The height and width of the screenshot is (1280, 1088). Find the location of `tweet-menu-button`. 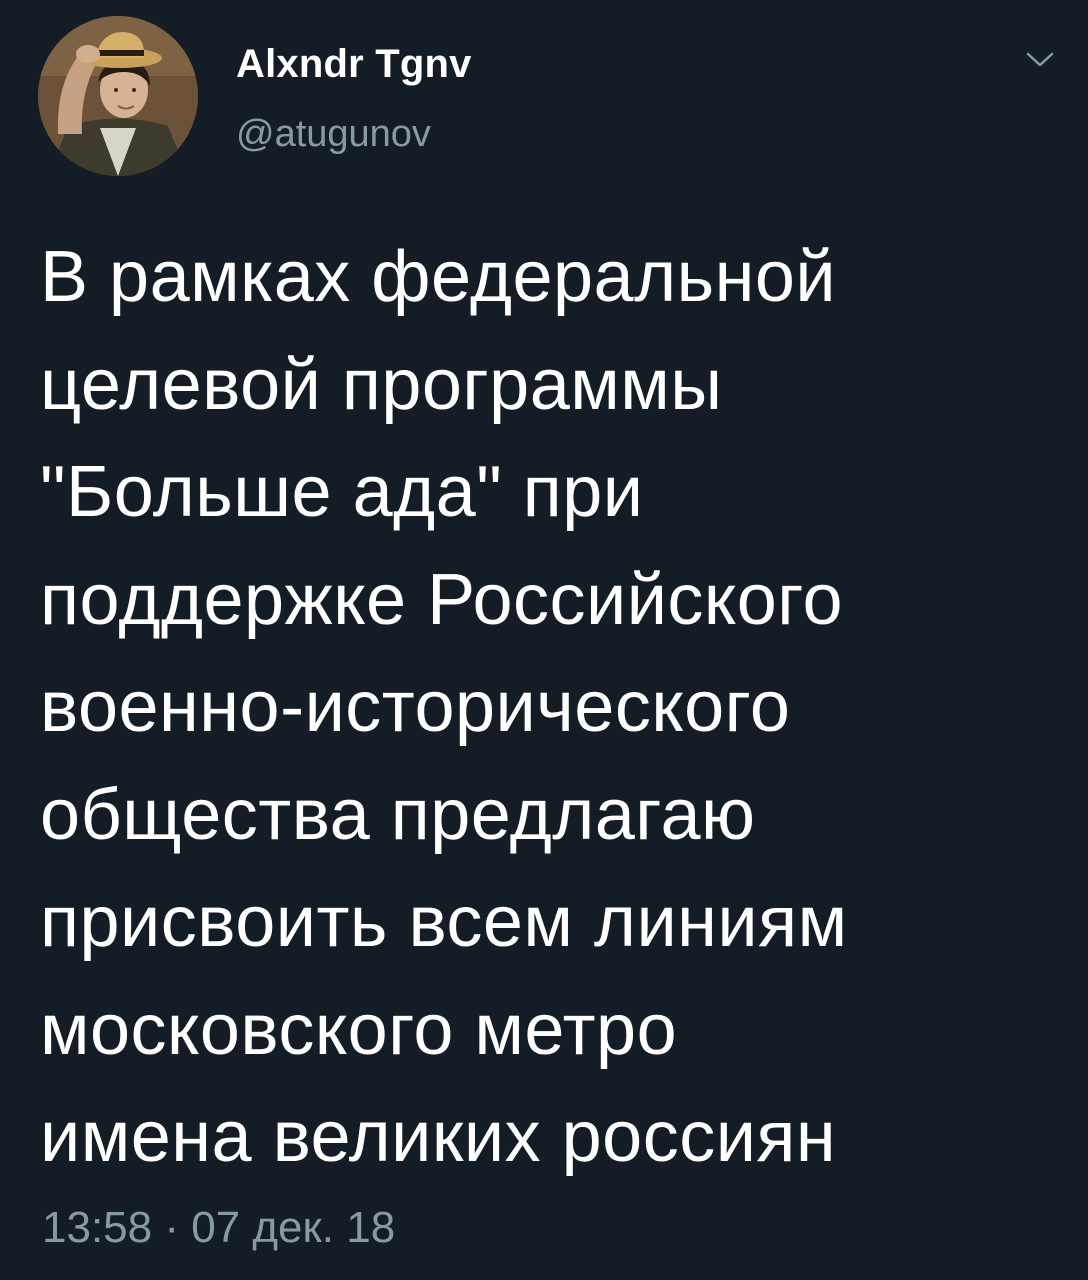

tweet-menu-button is located at coordinates (1040, 60).